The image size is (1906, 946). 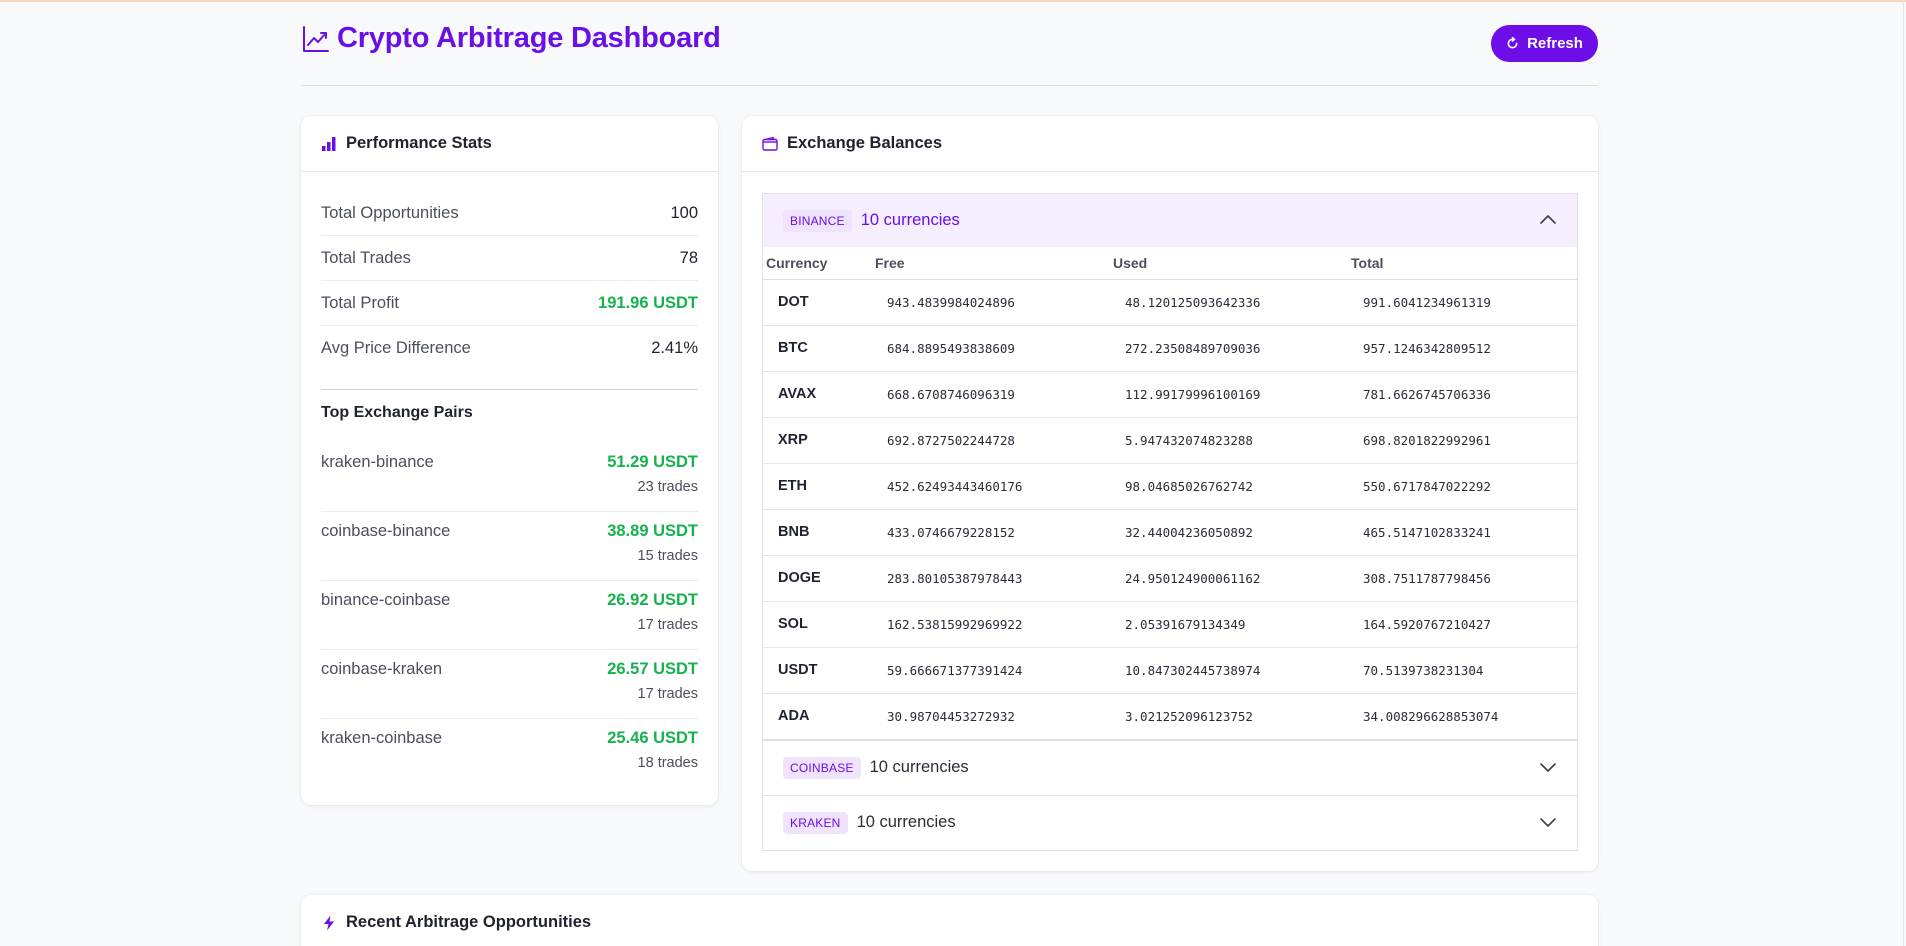 What do you see at coordinates (667, 556) in the screenshot?
I see `pair-trades: 15 trades` at bounding box center [667, 556].